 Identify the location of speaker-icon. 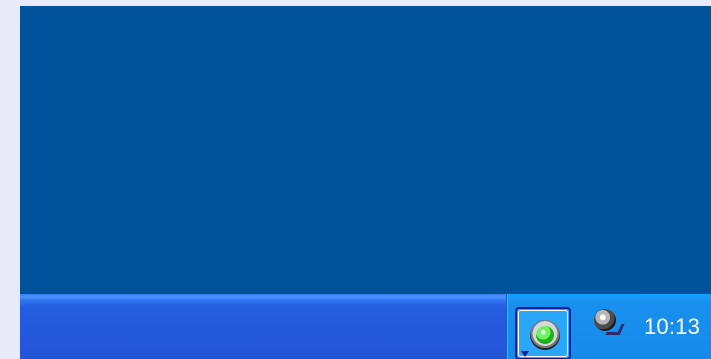
(608, 323).